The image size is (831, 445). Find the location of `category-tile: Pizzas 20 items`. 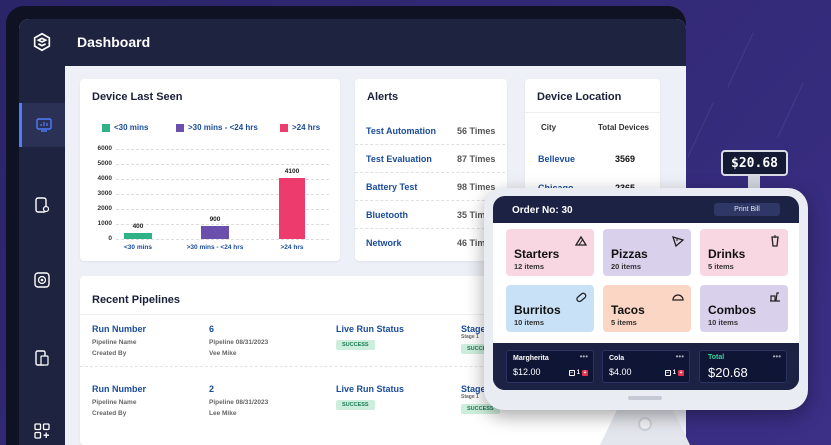

category-tile: Pizzas 20 items is located at coordinates (647, 252).